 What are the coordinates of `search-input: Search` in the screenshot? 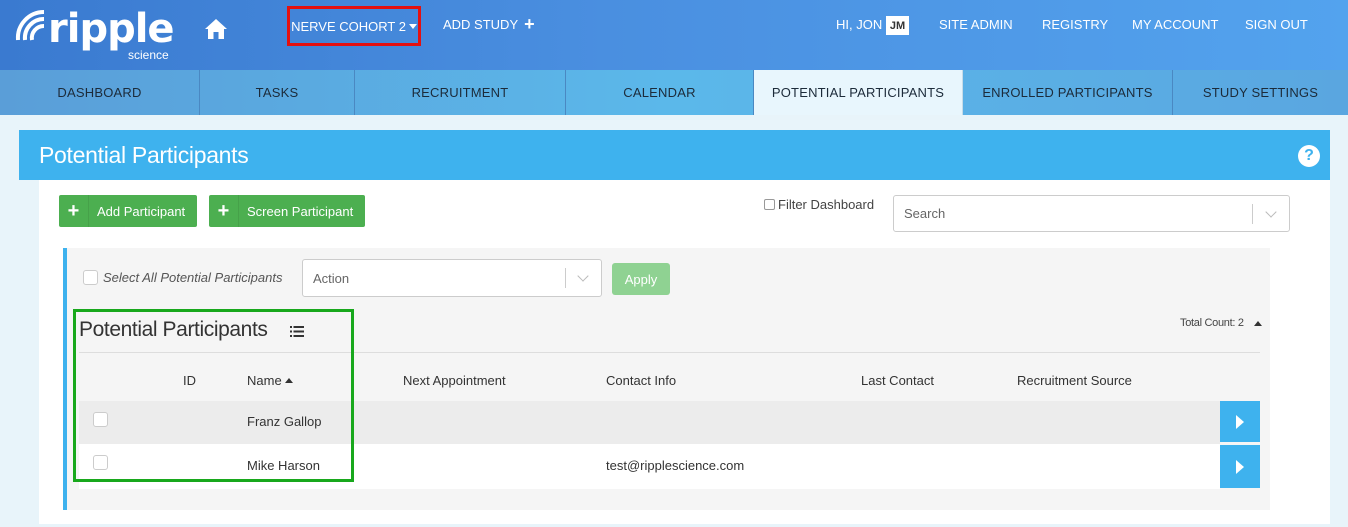 It's located at (1091, 213).